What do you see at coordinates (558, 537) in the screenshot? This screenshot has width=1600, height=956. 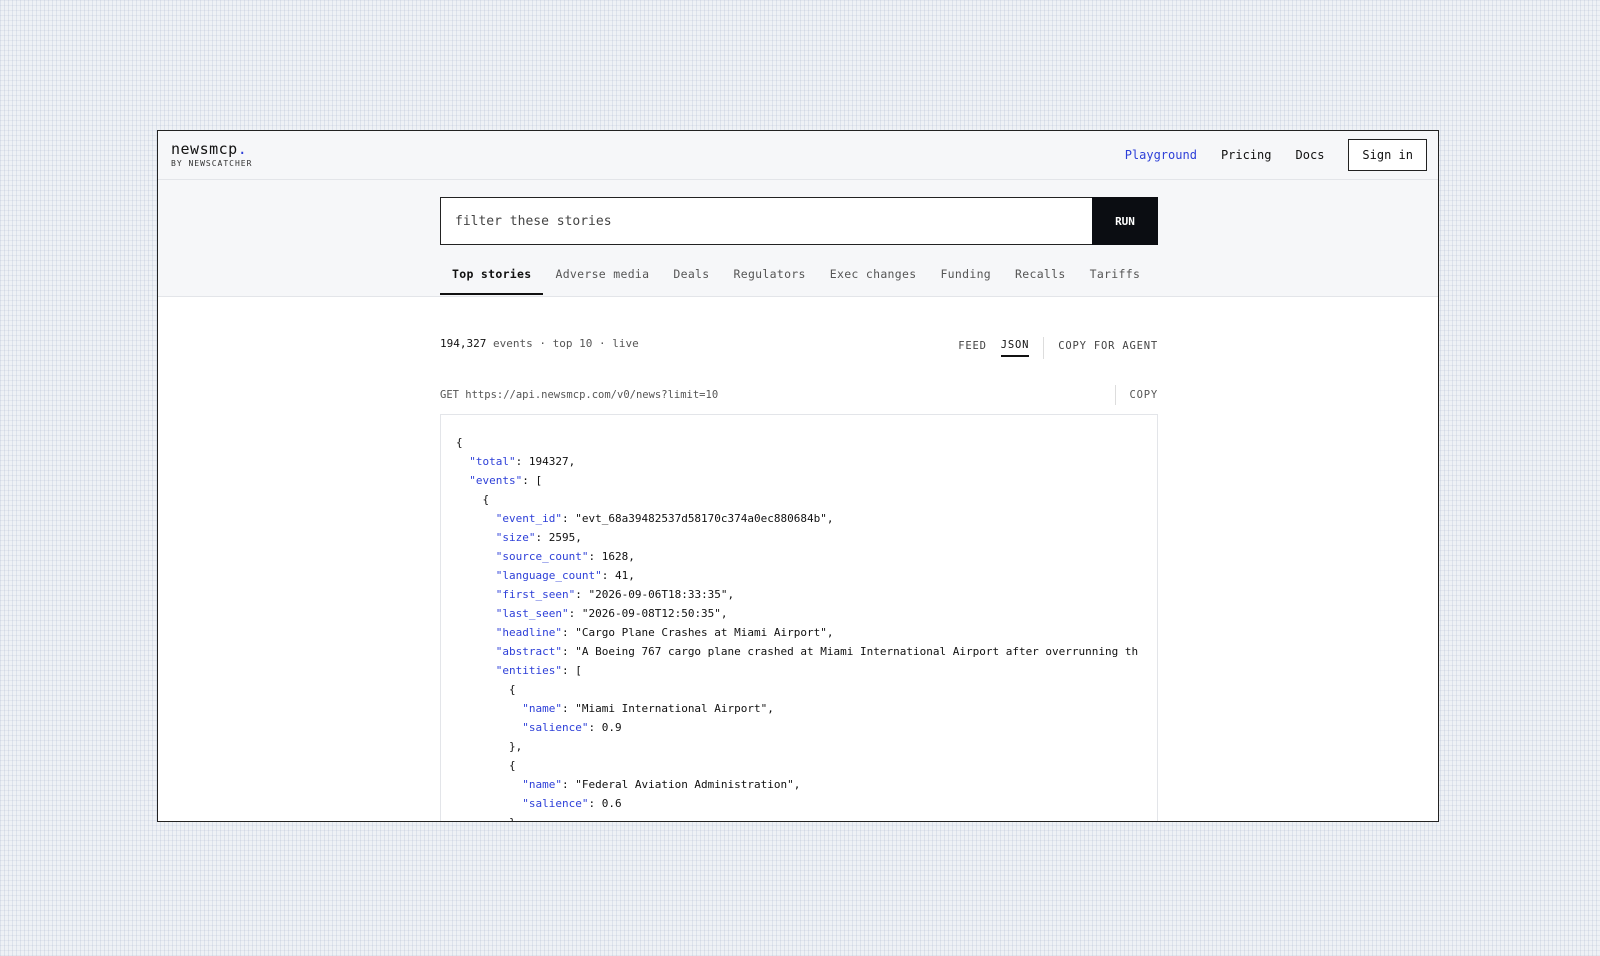 I see `json-value: : 2595,` at bounding box center [558, 537].